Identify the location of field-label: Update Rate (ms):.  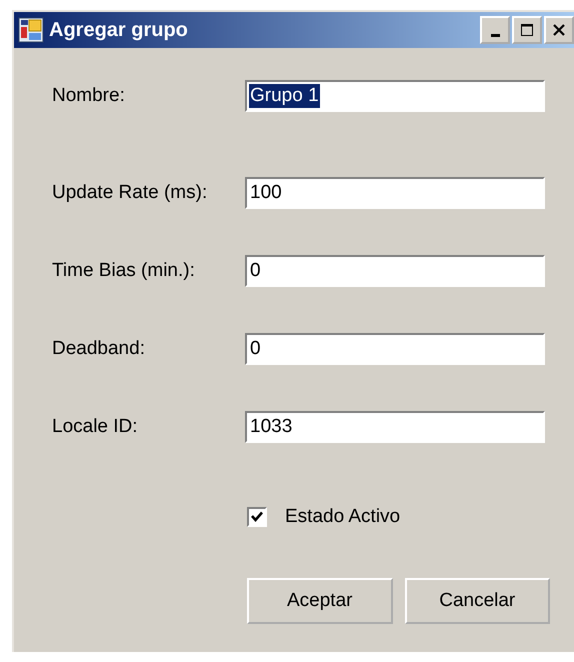
(130, 193).